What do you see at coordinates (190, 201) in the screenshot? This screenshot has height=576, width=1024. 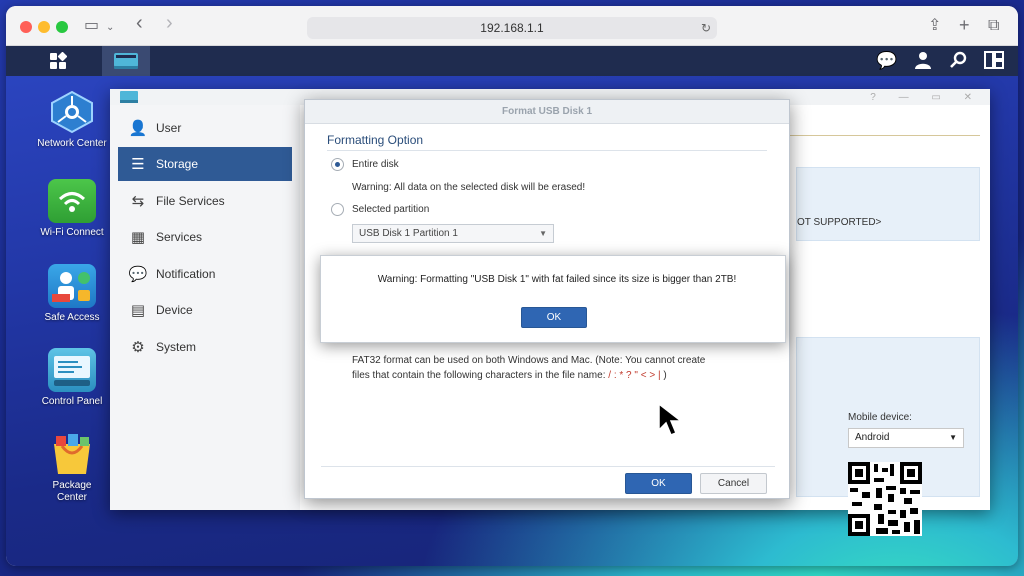 I see `sidebar-item-label: File Services` at bounding box center [190, 201].